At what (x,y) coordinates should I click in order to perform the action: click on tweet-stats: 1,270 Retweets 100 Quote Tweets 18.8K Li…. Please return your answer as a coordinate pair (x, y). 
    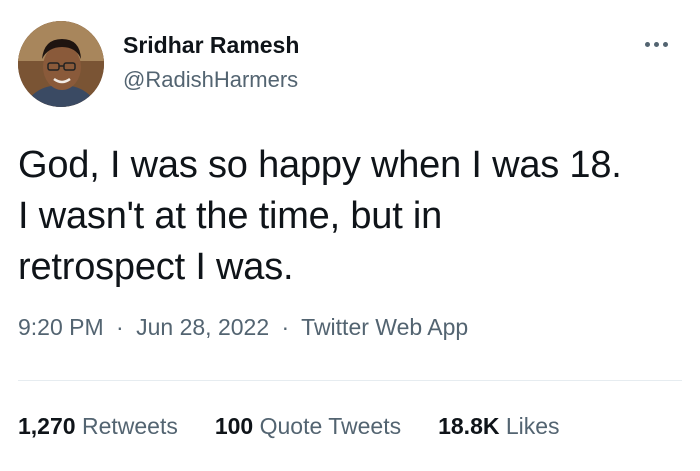
    Looking at the image, I should click on (289, 426).